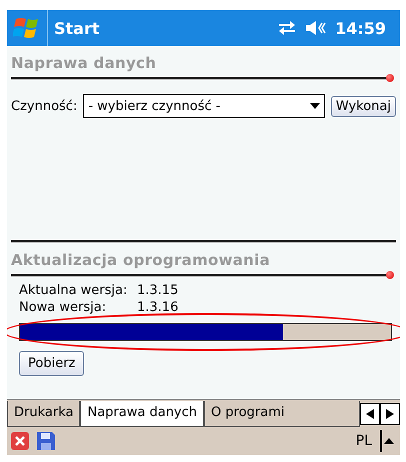 The width and height of the screenshot is (406, 462). What do you see at coordinates (204, 106) in the screenshot?
I see `action-dropdown: - wybierz czynność -` at bounding box center [204, 106].